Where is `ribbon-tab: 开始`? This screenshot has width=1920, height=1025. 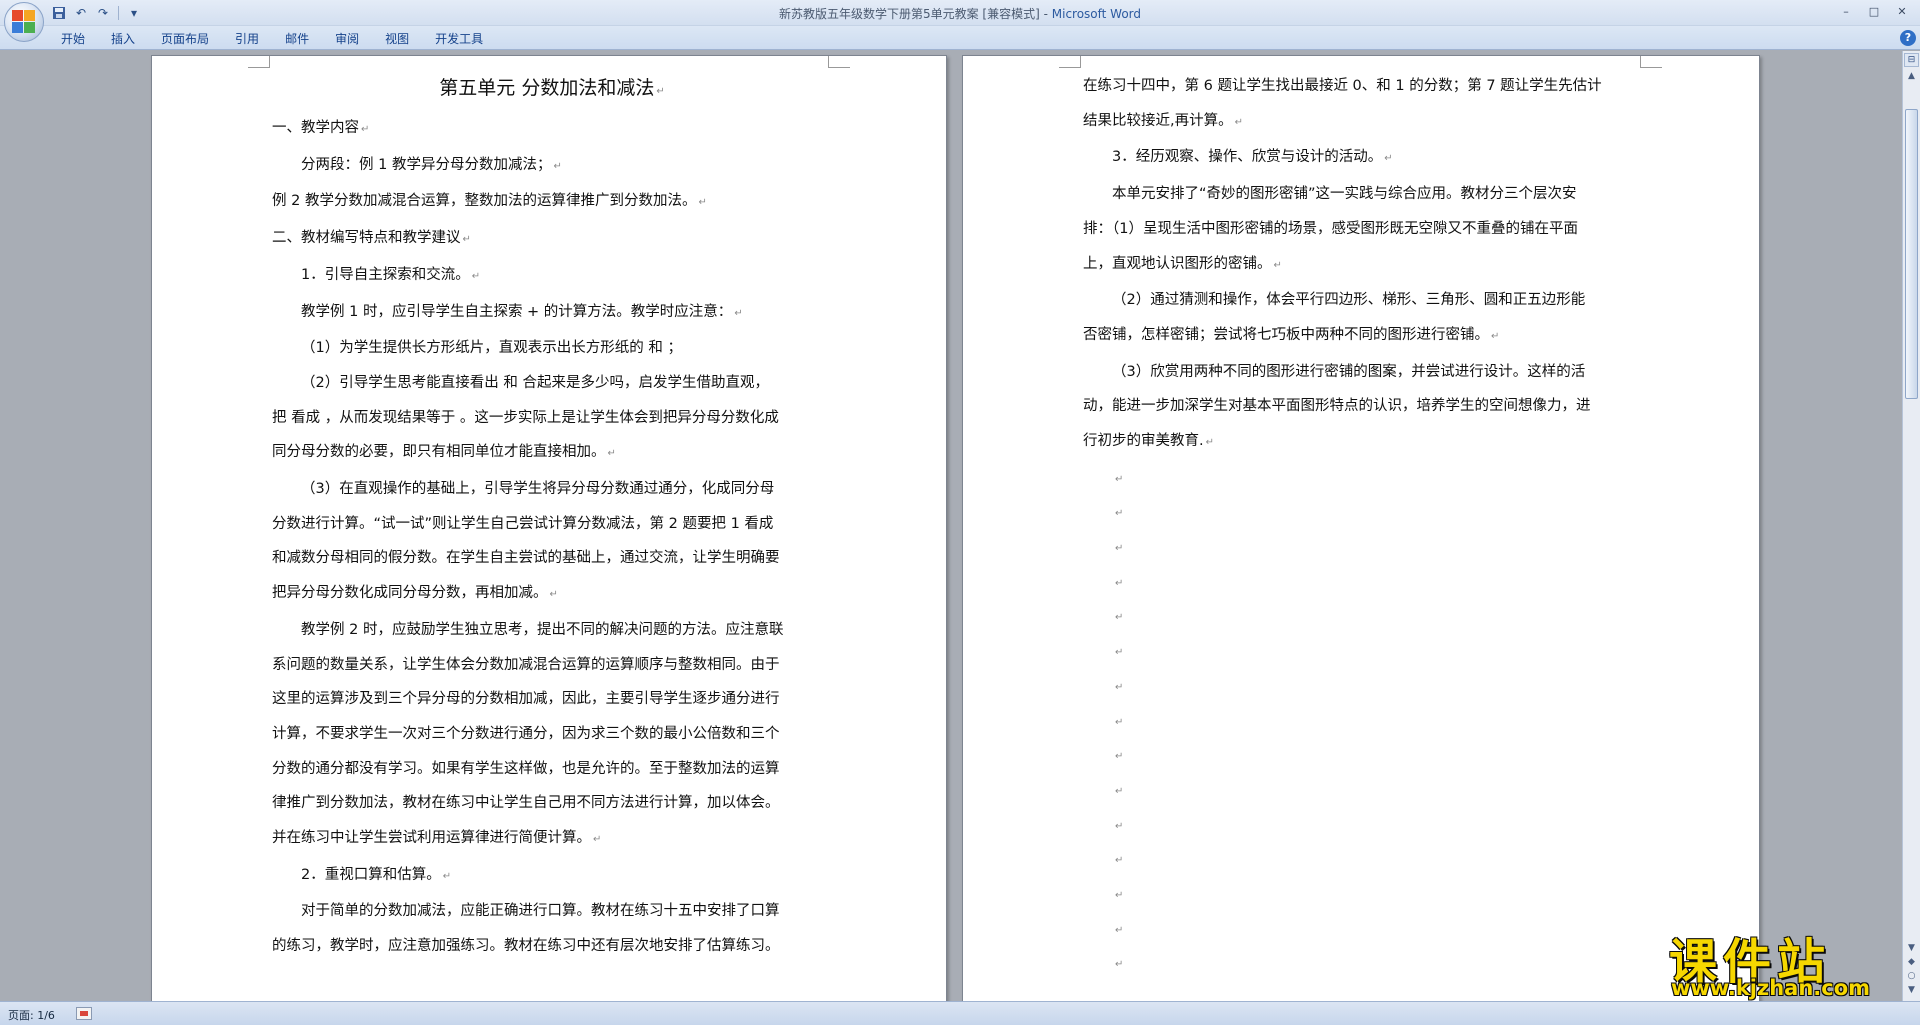
ribbon-tab: 开始 is located at coordinates (73, 39).